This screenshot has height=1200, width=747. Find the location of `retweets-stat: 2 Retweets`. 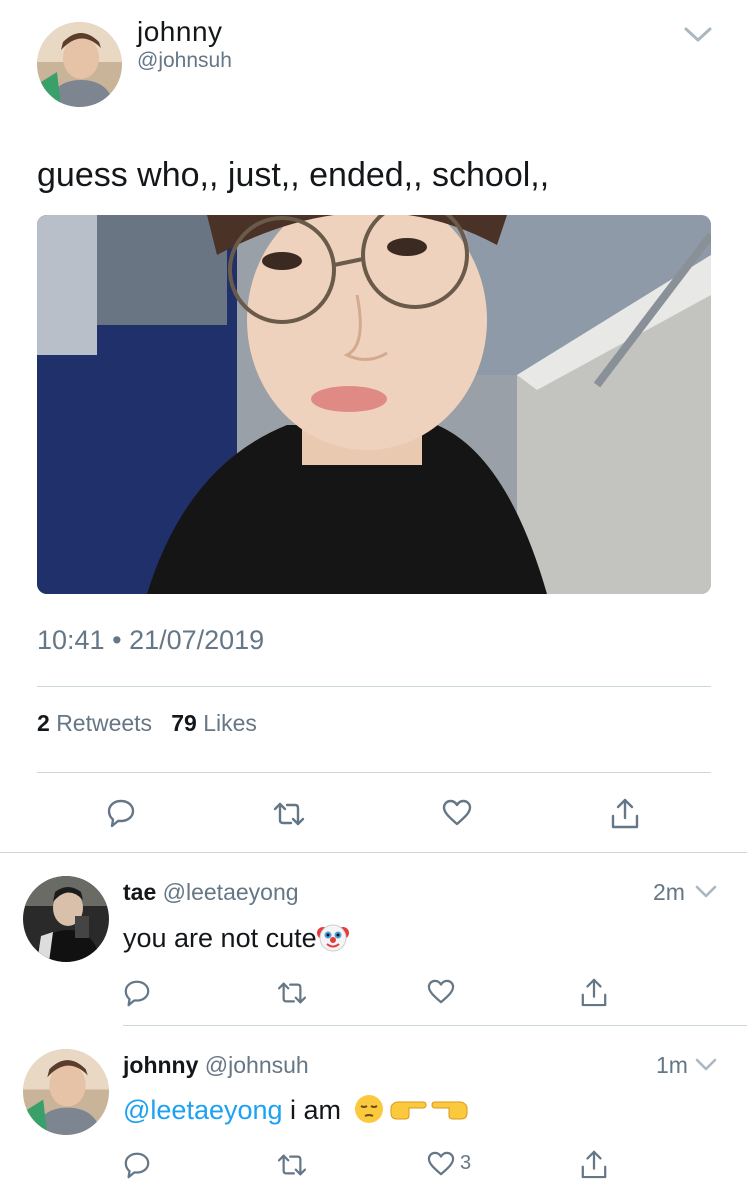

retweets-stat: 2 Retweets is located at coordinates (94, 723).